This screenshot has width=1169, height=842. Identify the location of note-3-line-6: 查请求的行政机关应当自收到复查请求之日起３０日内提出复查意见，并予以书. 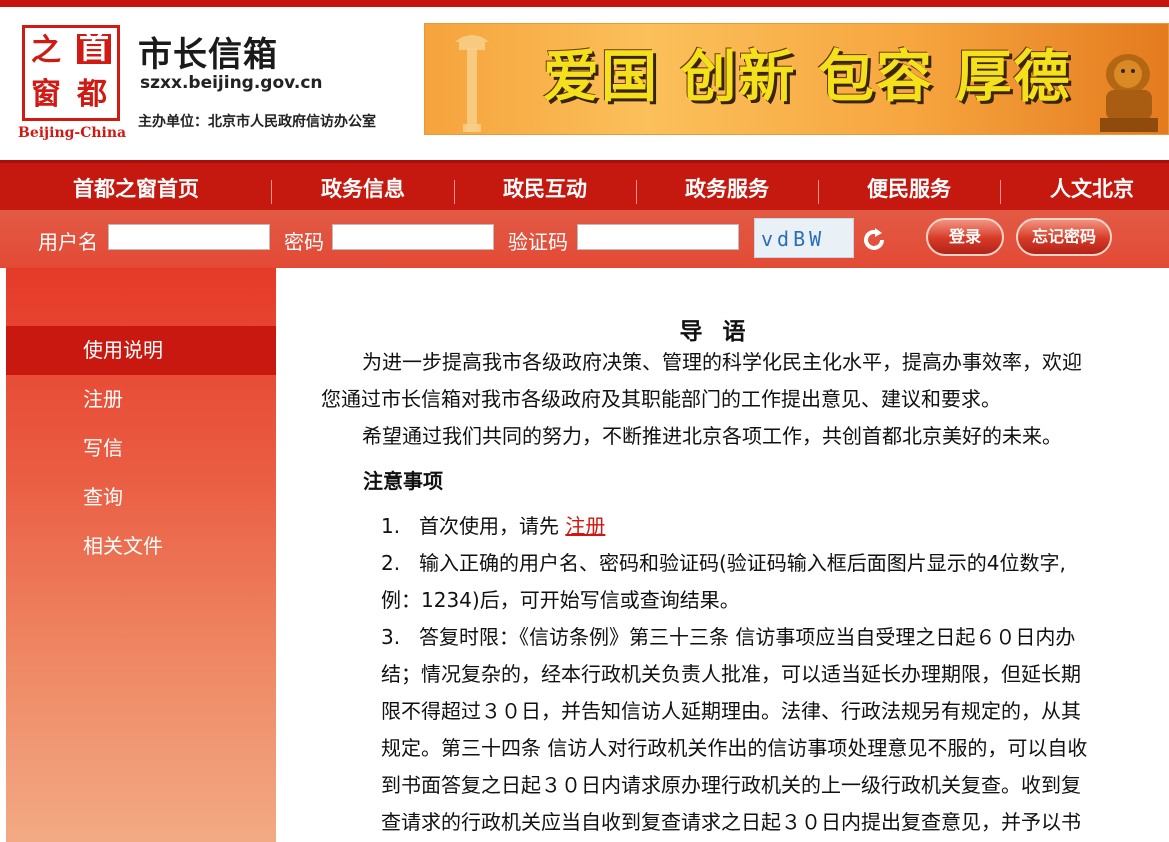
(731, 822).